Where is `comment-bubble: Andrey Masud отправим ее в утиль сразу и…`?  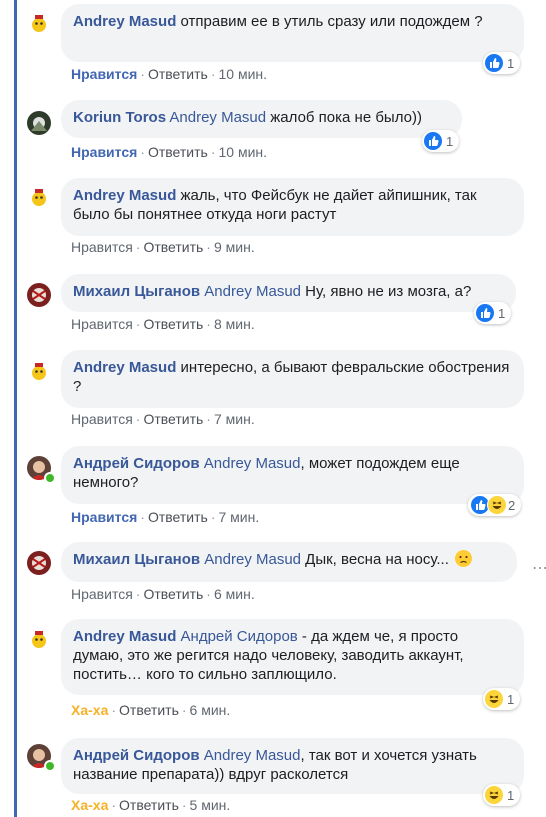
comment-bubble: Andrey Masud отправим ее в утиль сразу и… is located at coordinates (292, 33).